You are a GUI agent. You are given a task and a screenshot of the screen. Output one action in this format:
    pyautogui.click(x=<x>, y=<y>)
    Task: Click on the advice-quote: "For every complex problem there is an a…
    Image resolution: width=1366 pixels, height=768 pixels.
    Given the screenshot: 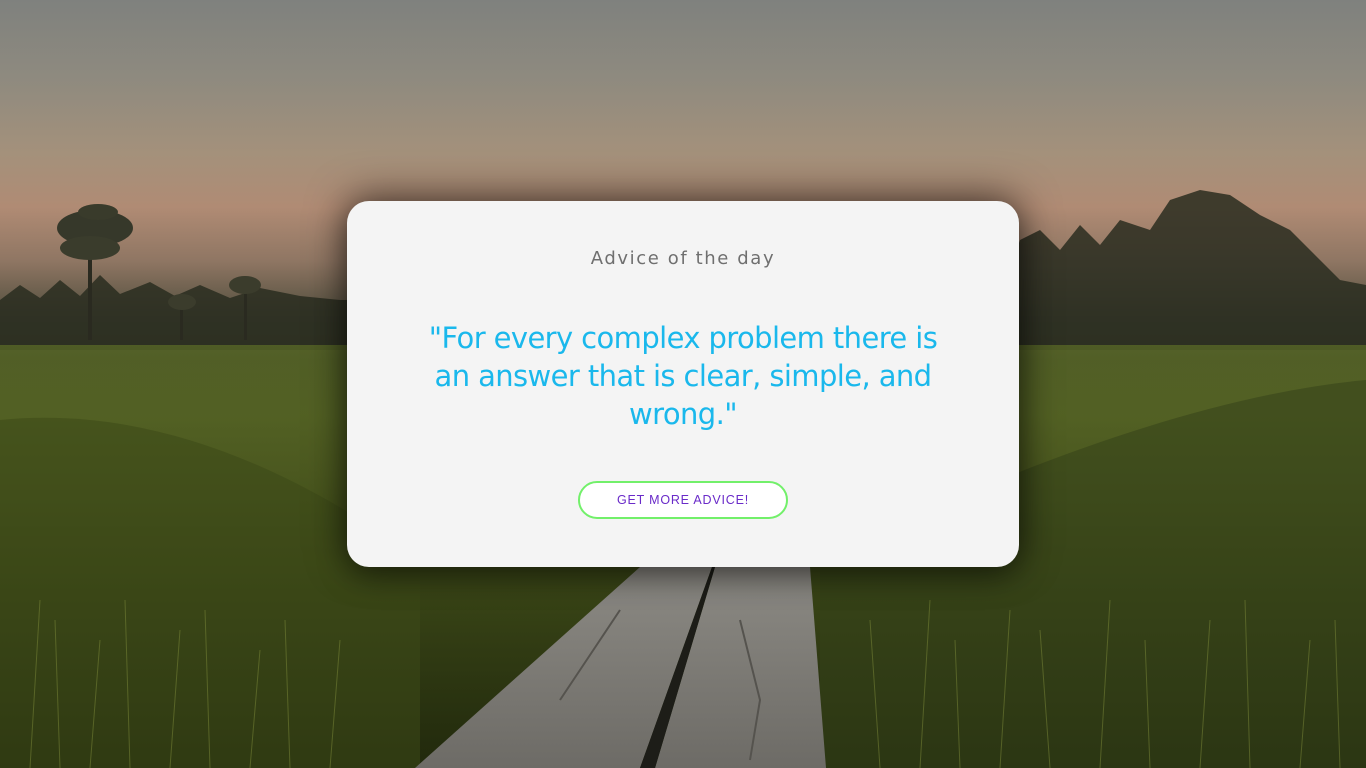 What is the action you would take?
    pyautogui.click(x=683, y=376)
    